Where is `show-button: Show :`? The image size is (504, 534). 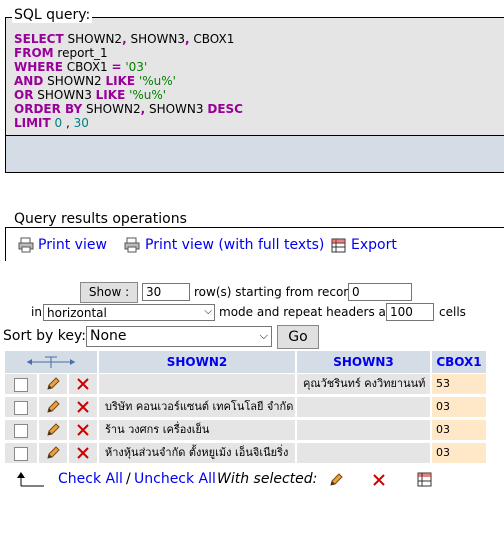
show-button: Show : is located at coordinates (109, 292).